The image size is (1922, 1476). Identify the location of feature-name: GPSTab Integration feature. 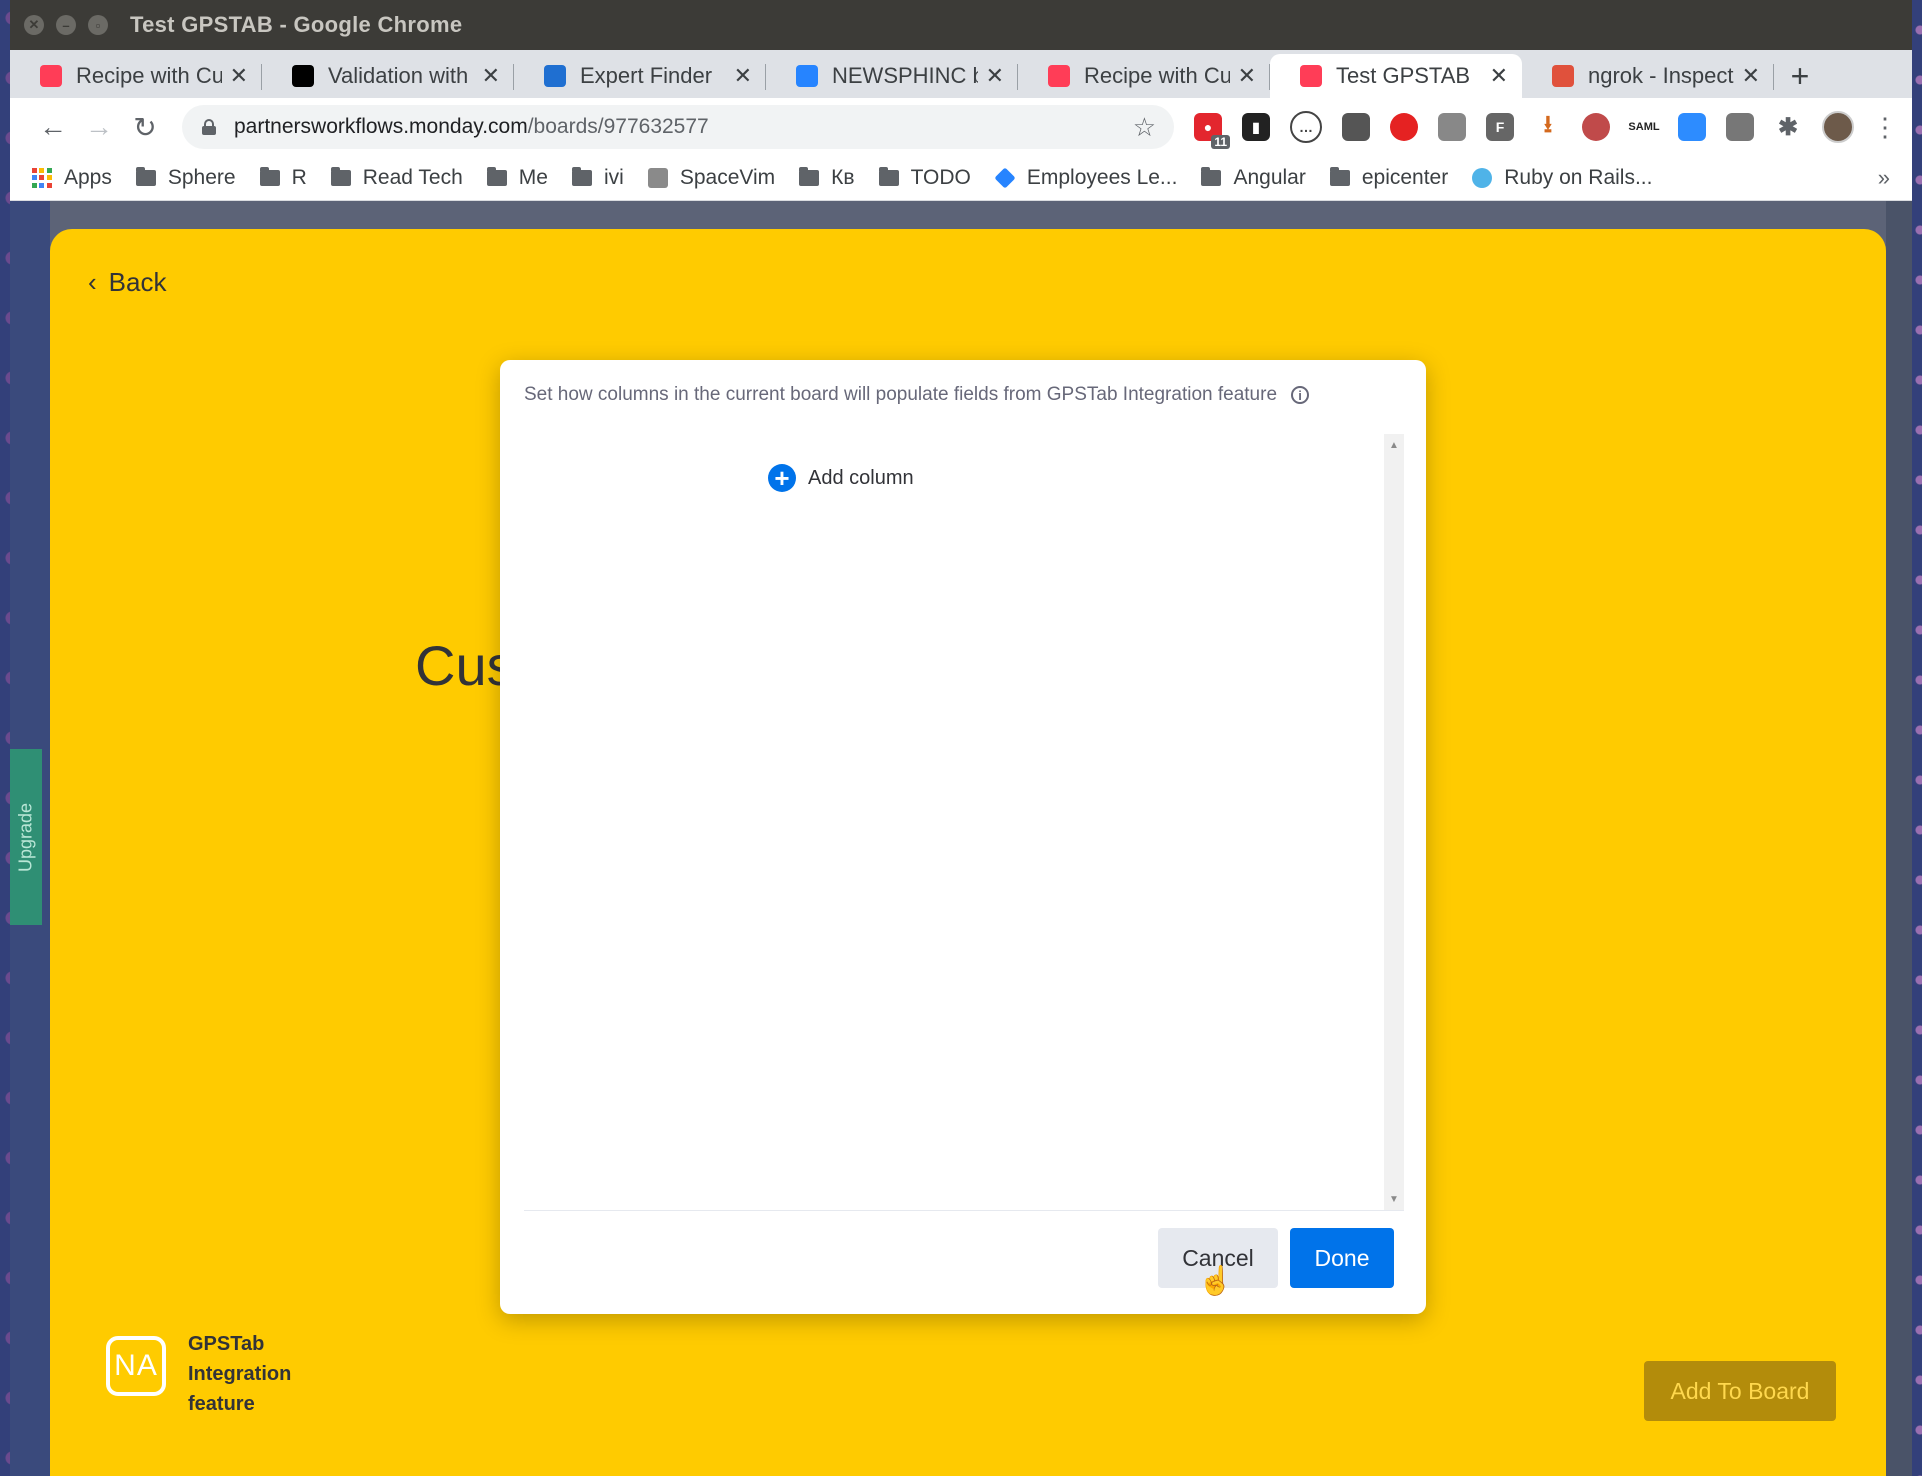
(240, 1374).